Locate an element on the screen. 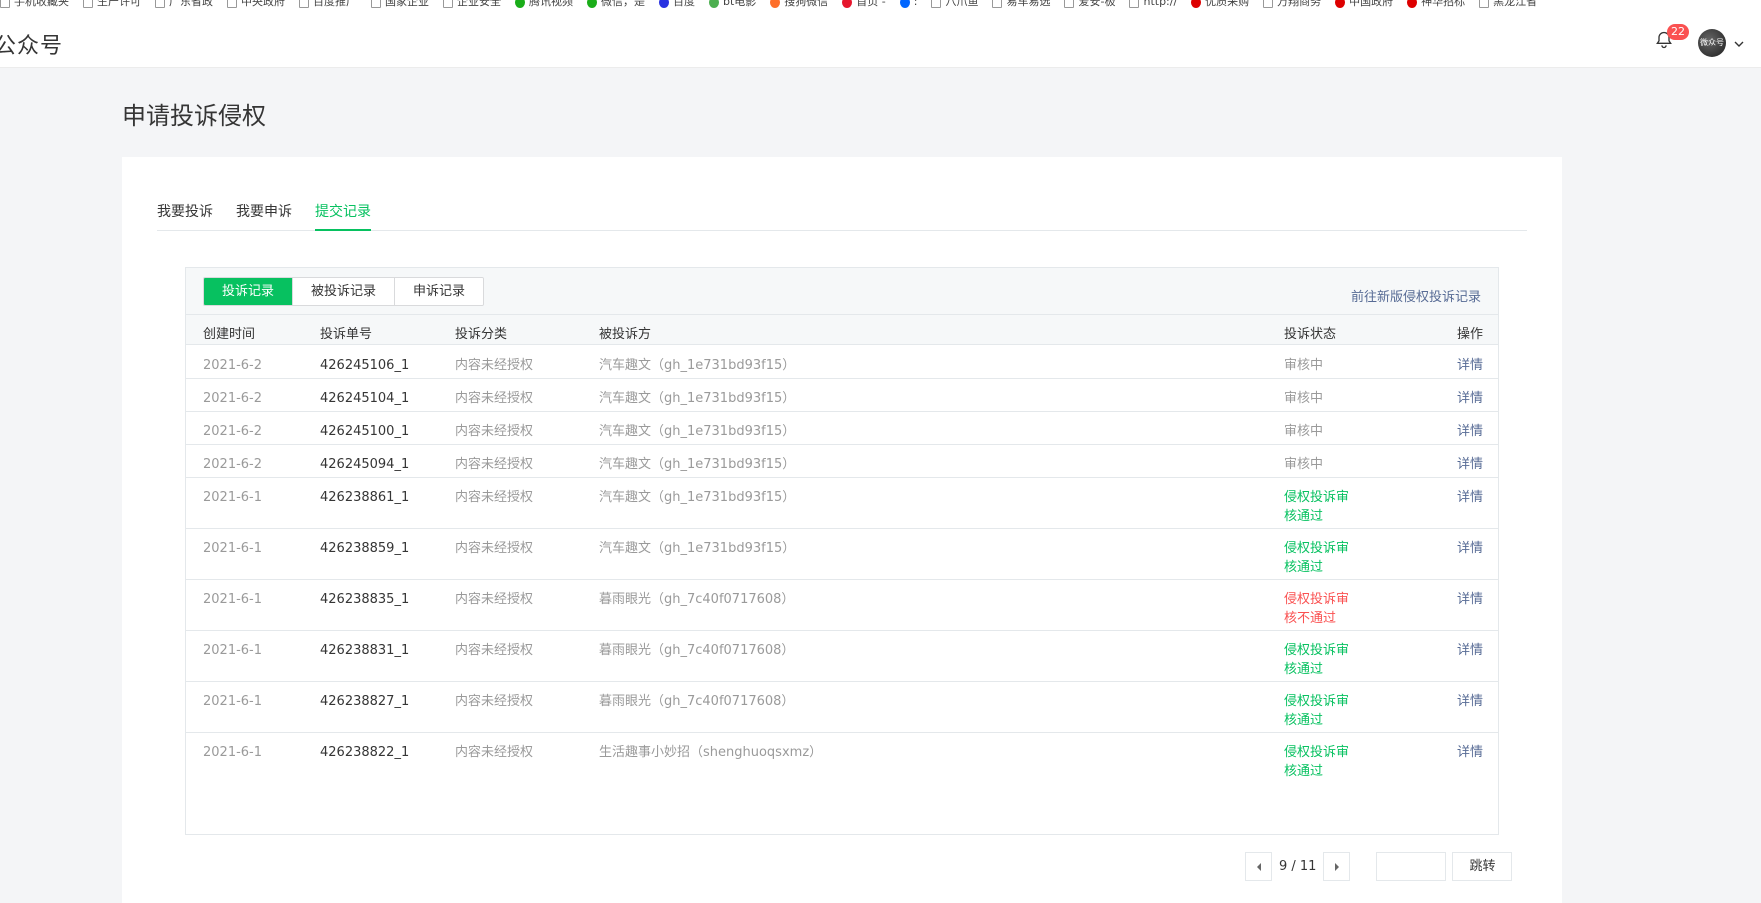 The image size is (1761, 903). tab-complain: 我要投诉 is located at coordinates (185, 216).